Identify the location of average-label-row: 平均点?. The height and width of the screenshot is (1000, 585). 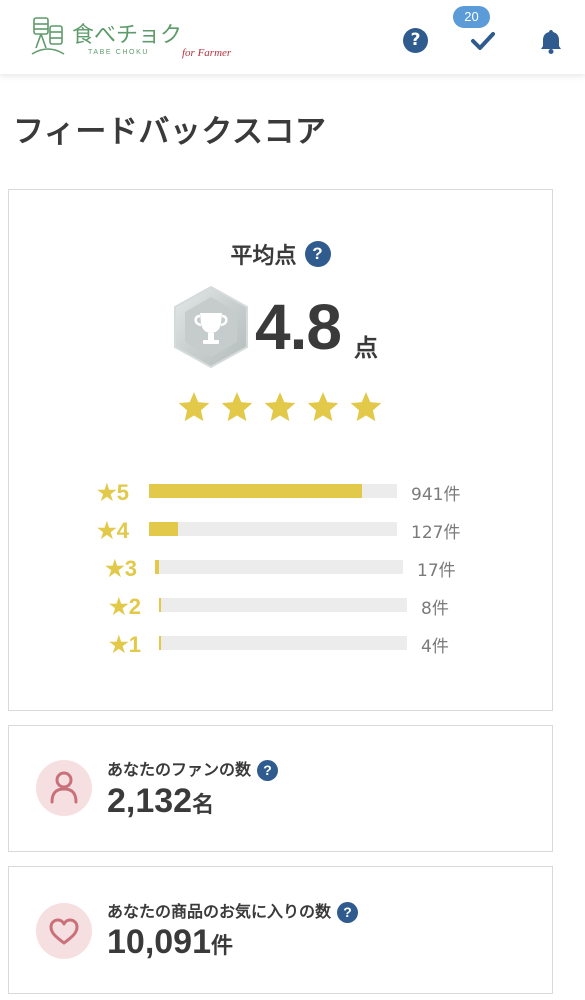
(280, 254).